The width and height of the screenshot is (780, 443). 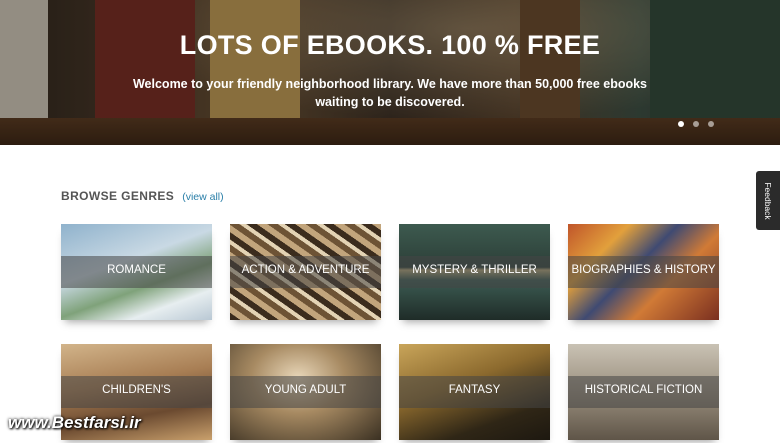 I want to click on genre-tile-action-adventure: ACTION & ADVENTURE, so click(x=305, y=272).